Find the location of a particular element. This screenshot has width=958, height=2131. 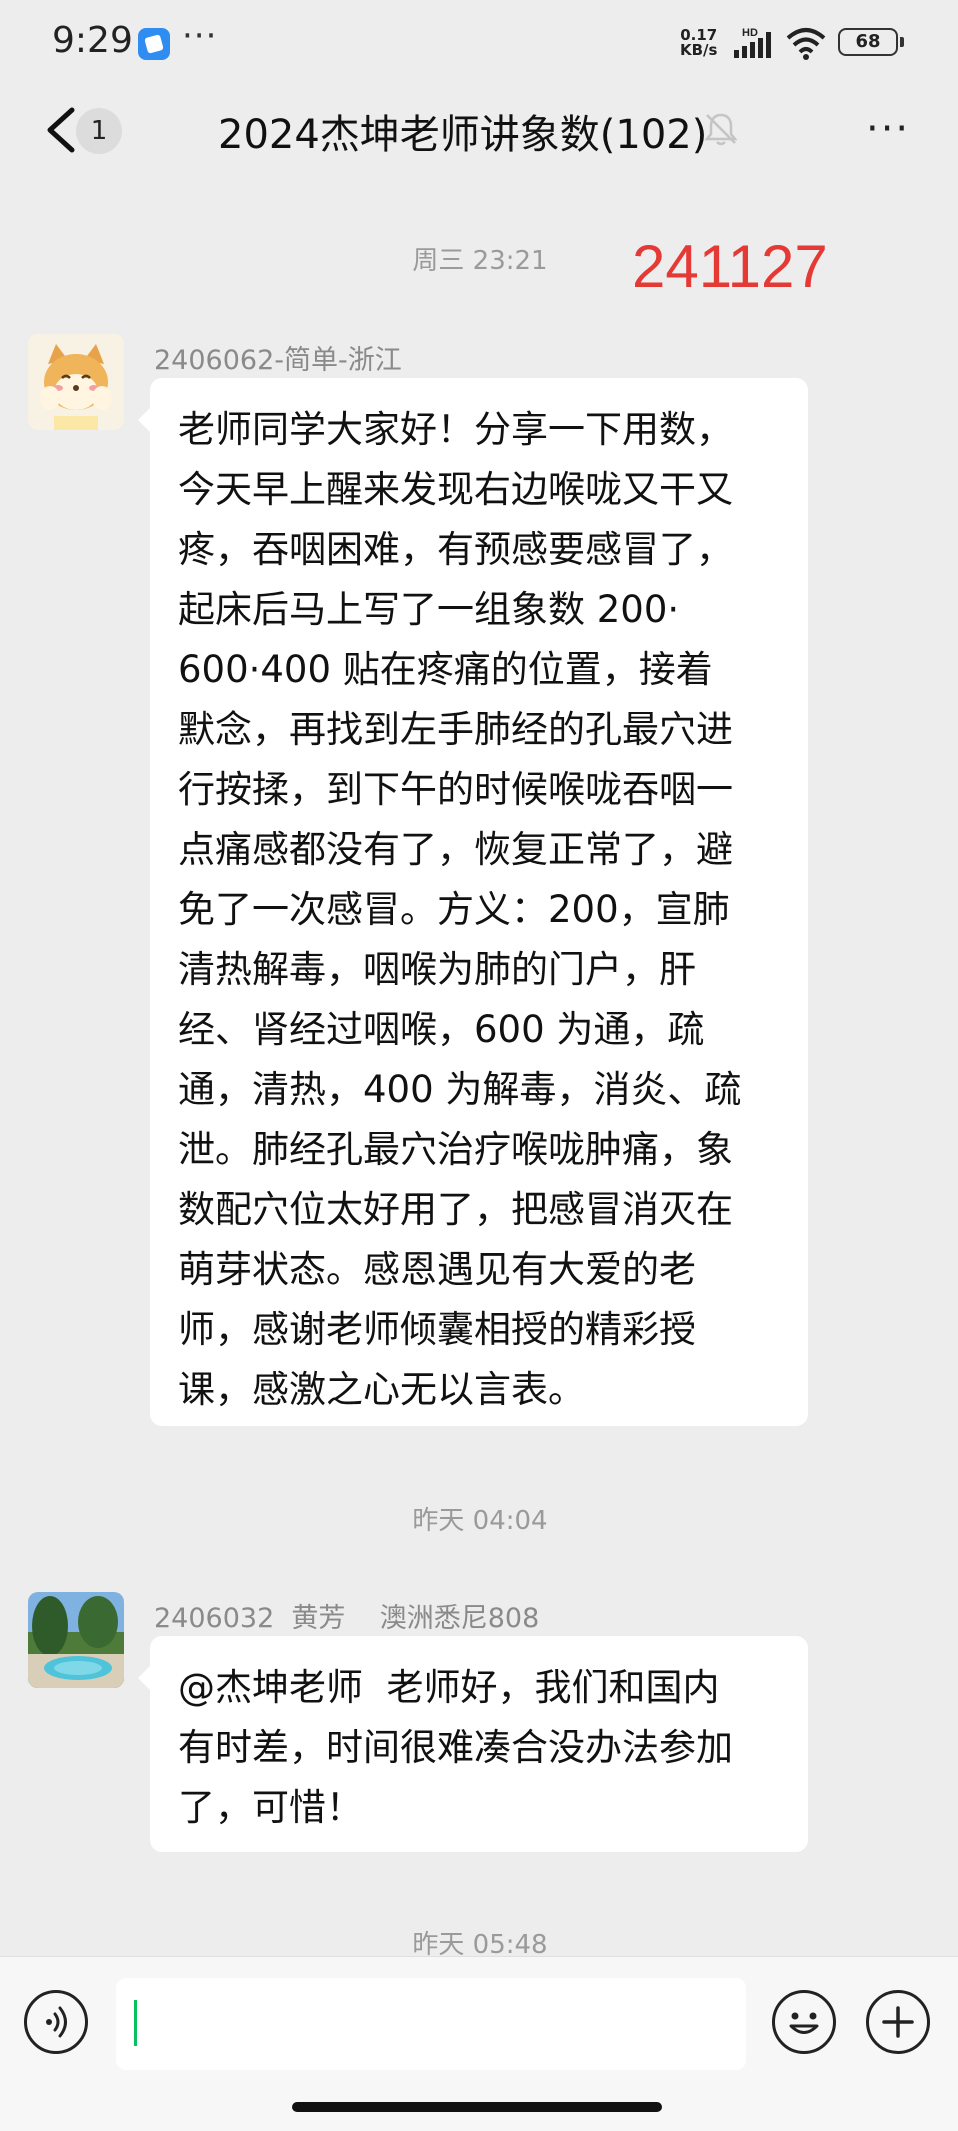

message-line: 疼，吞咽困难，有预感要感冒了， is located at coordinates (455, 549).